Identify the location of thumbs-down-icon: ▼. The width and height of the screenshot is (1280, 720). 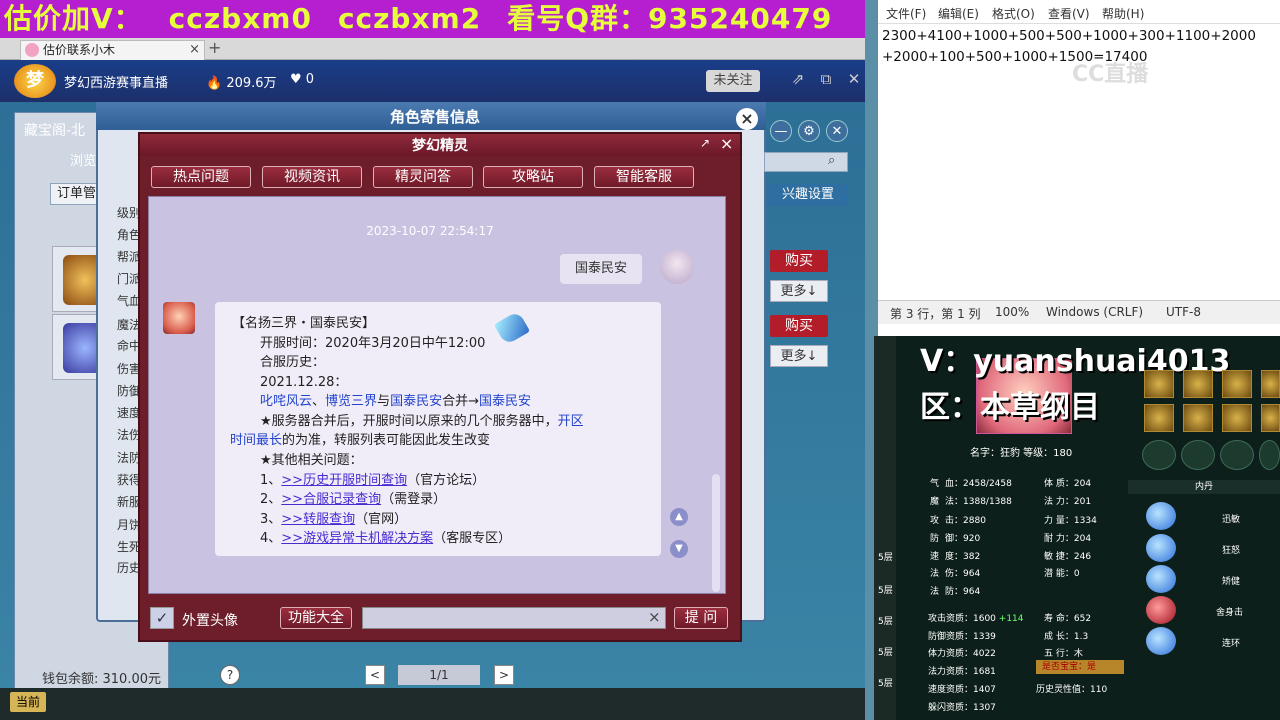
(679, 549).